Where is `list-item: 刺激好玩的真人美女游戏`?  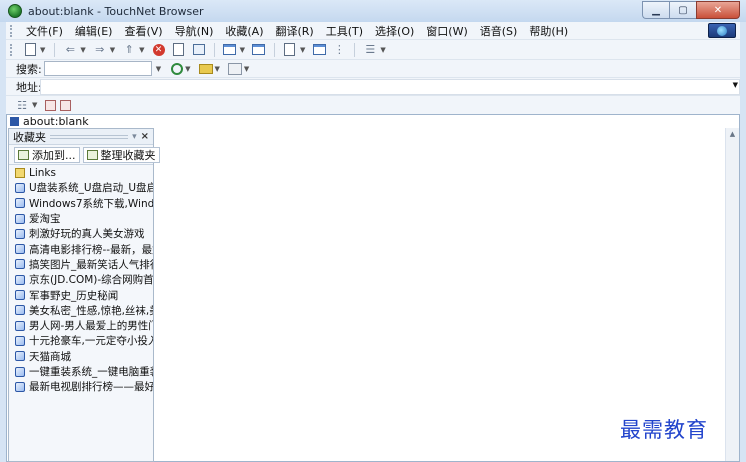 list-item: 刺激好玩的真人美女游戏 is located at coordinates (81, 233).